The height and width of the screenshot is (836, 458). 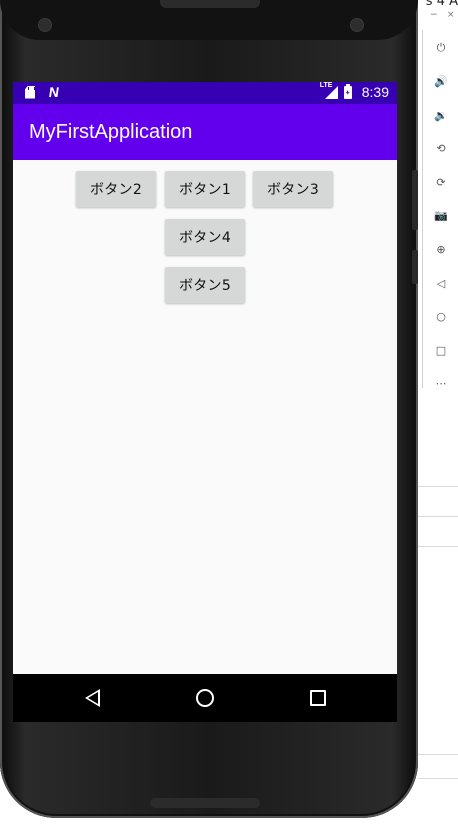 What do you see at coordinates (205, 189) in the screenshot?
I see `button-1: ボタン1` at bounding box center [205, 189].